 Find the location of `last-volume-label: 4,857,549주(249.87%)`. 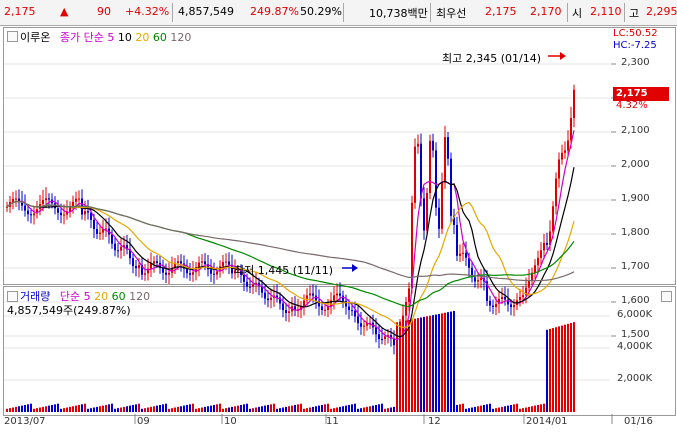

last-volume-label: 4,857,549주(249.87%) is located at coordinates (69, 310).